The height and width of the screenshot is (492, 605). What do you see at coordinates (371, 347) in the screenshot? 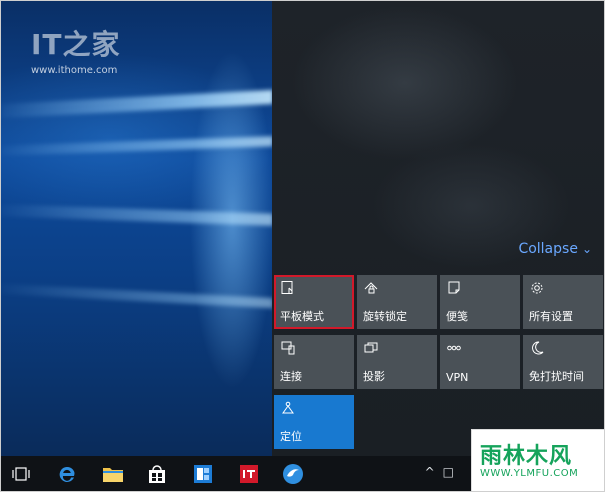
I see `project-icon` at bounding box center [371, 347].